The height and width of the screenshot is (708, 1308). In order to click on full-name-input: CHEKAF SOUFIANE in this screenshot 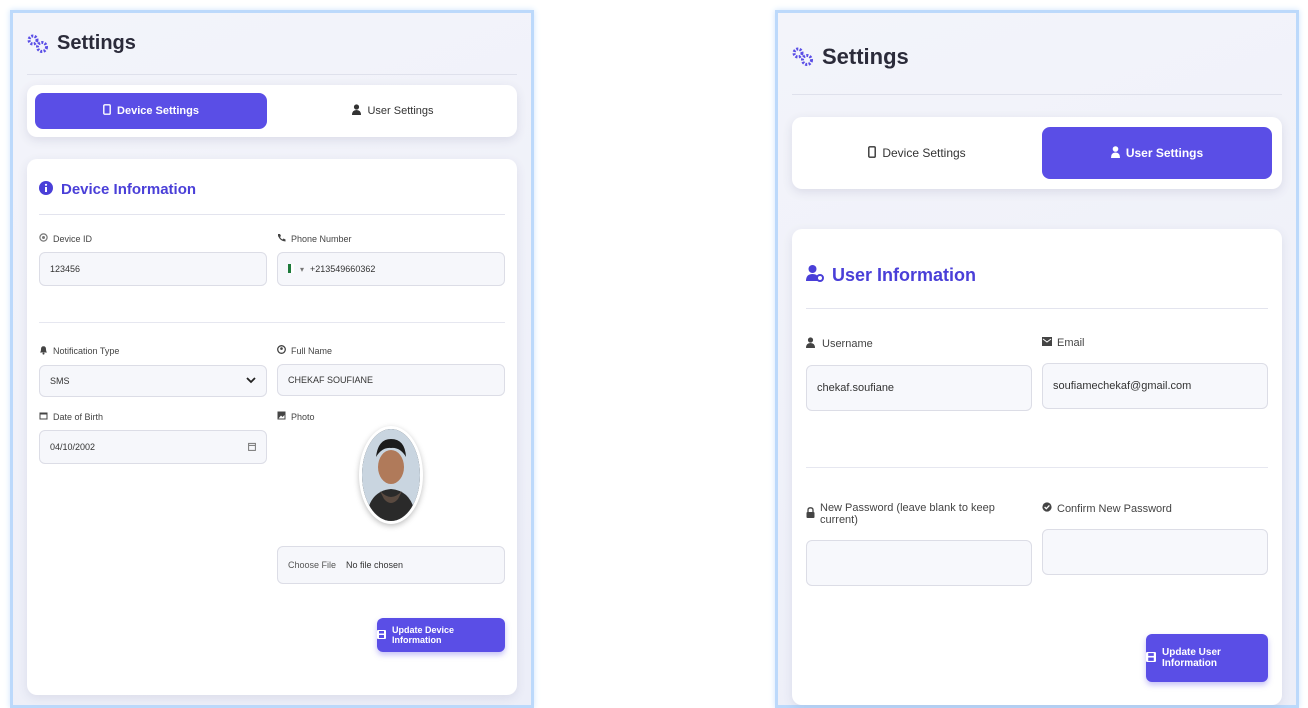, I will do `click(391, 380)`.